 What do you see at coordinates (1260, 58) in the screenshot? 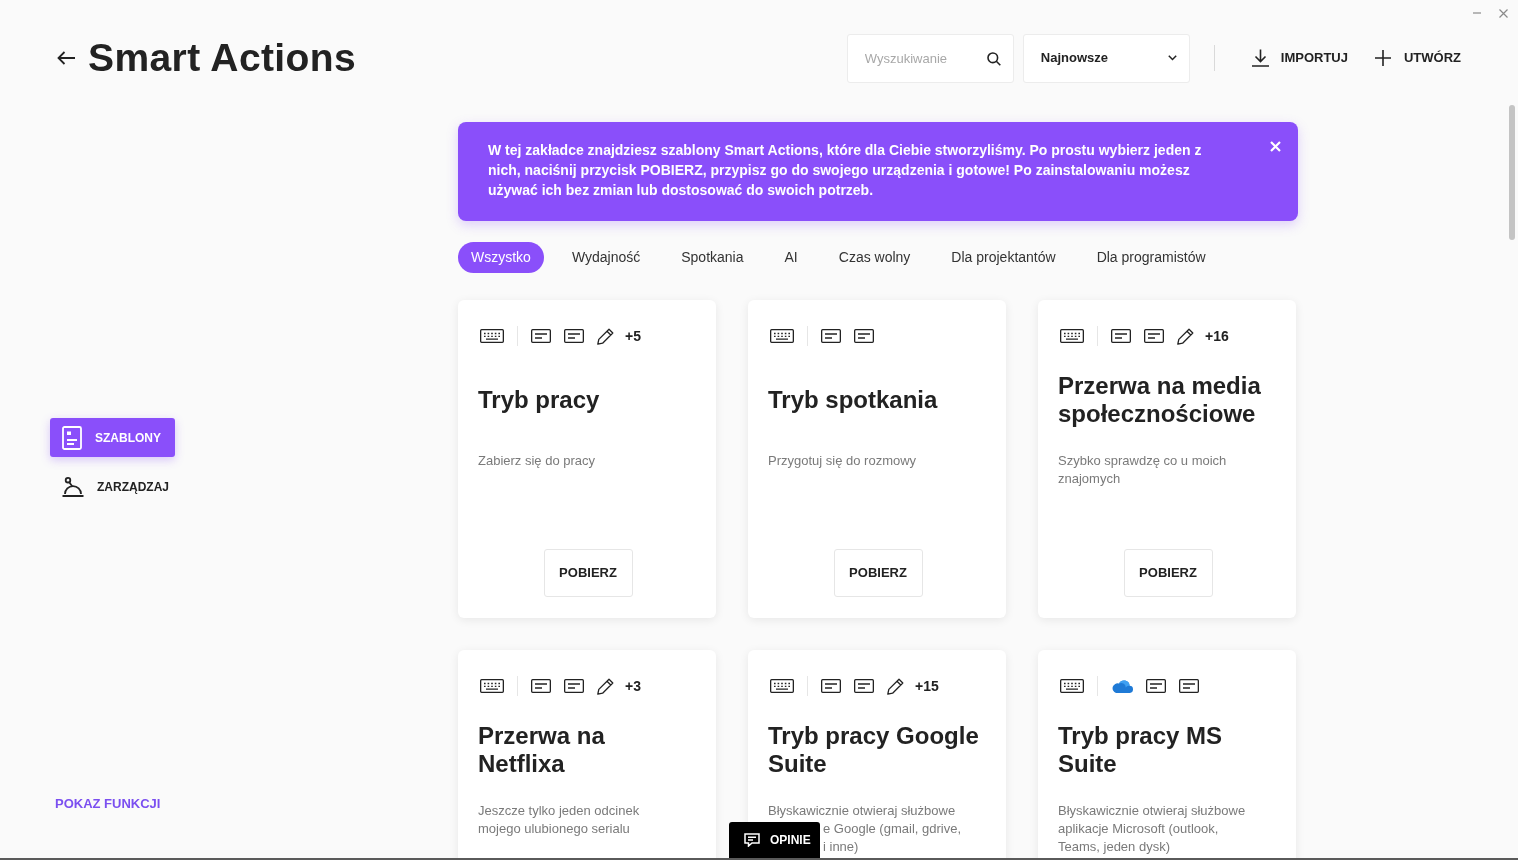
I see `download-icon` at bounding box center [1260, 58].